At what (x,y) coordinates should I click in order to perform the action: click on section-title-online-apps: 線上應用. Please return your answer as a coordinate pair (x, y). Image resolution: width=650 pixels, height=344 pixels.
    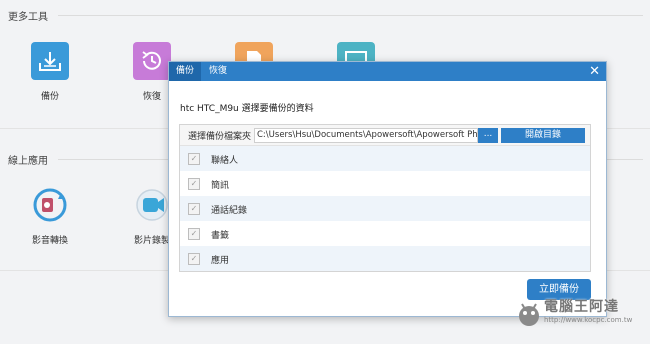
    Looking at the image, I should click on (28, 161).